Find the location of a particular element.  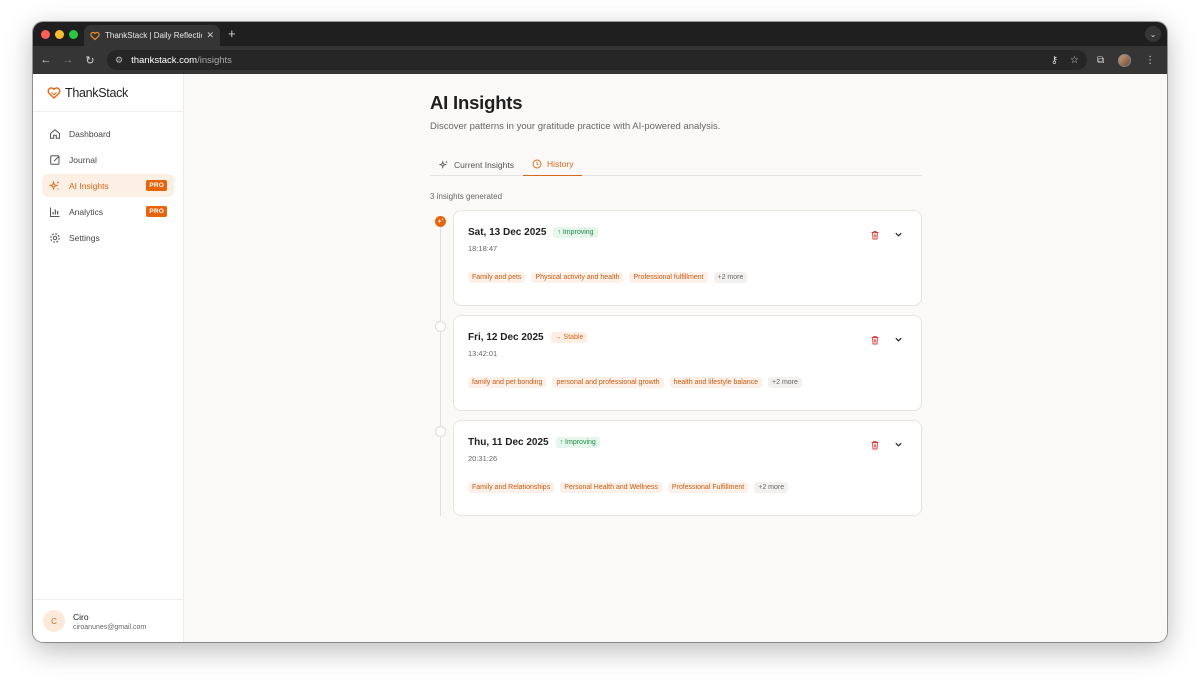

close-window-button is located at coordinates (45, 34).